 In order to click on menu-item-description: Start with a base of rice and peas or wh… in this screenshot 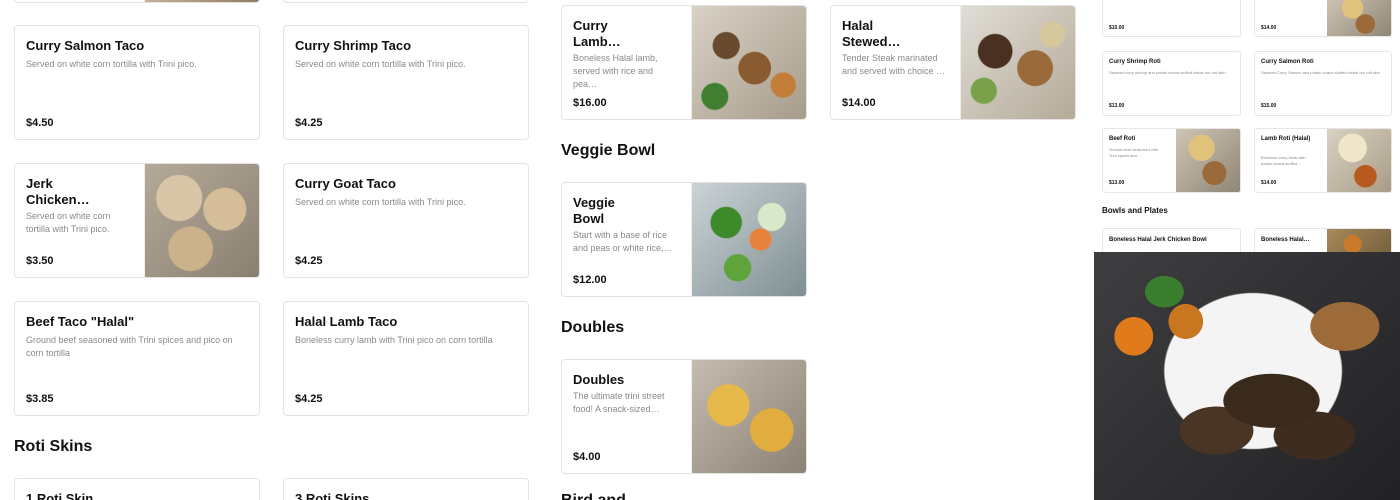, I will do `click(623, 241)`.